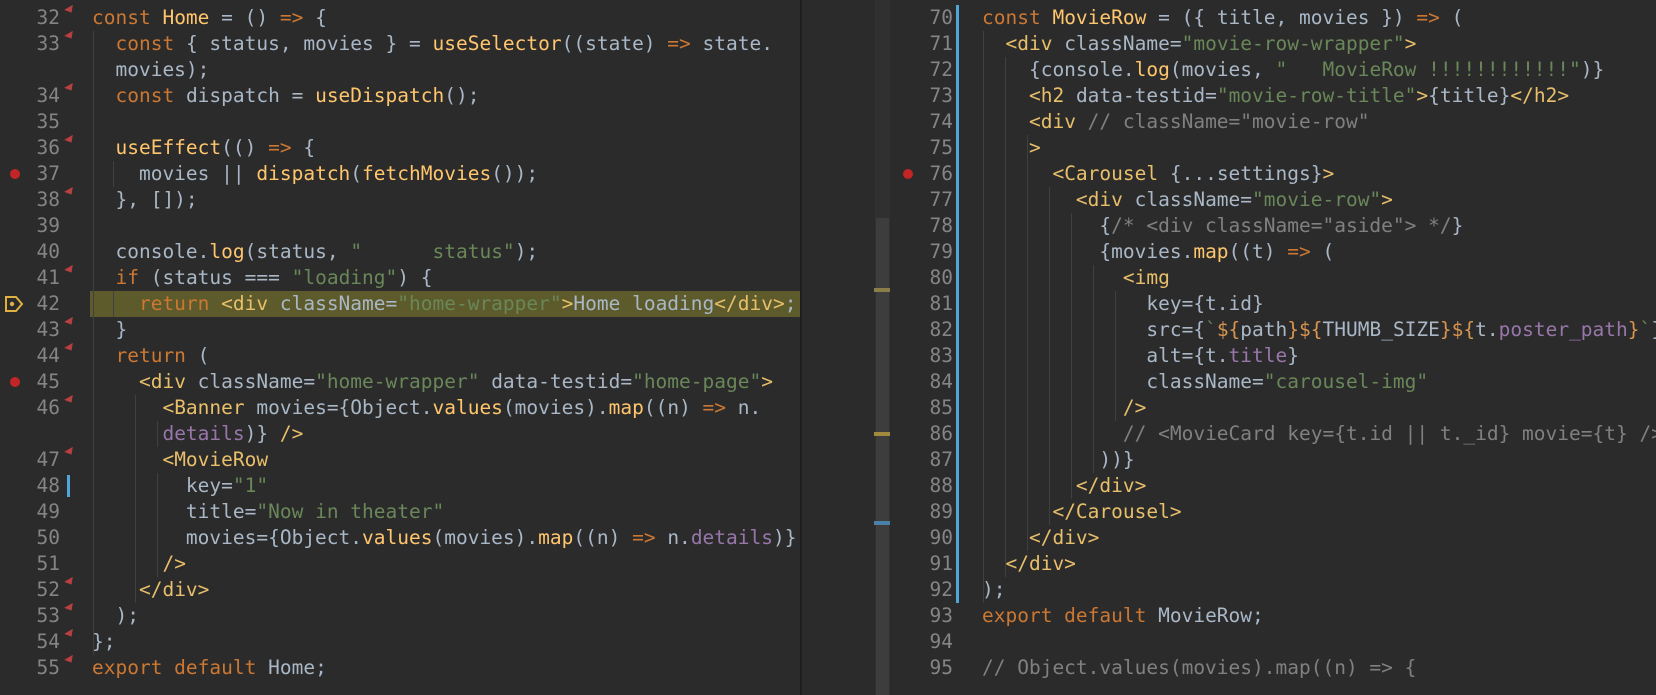 The width and height of the screenshot is (1656, 695). What do you see at coordinates (1274, 44) in the screenshot?
I see `code-line: 71 <div className="movie-row-wrapper">` at bounding box center [1274, 44].